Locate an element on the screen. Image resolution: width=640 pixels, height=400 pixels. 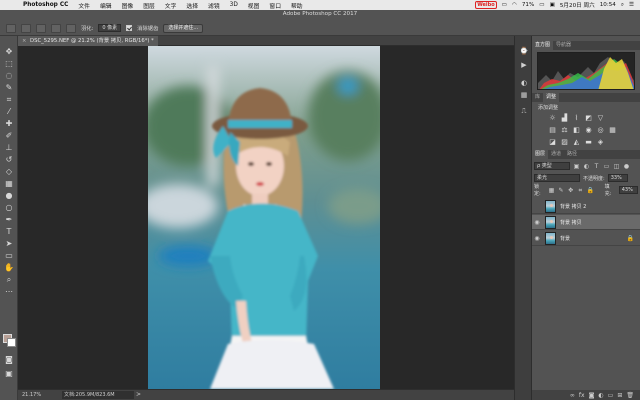
curves-icon: ⌇ is located at coordinates (576, 118).